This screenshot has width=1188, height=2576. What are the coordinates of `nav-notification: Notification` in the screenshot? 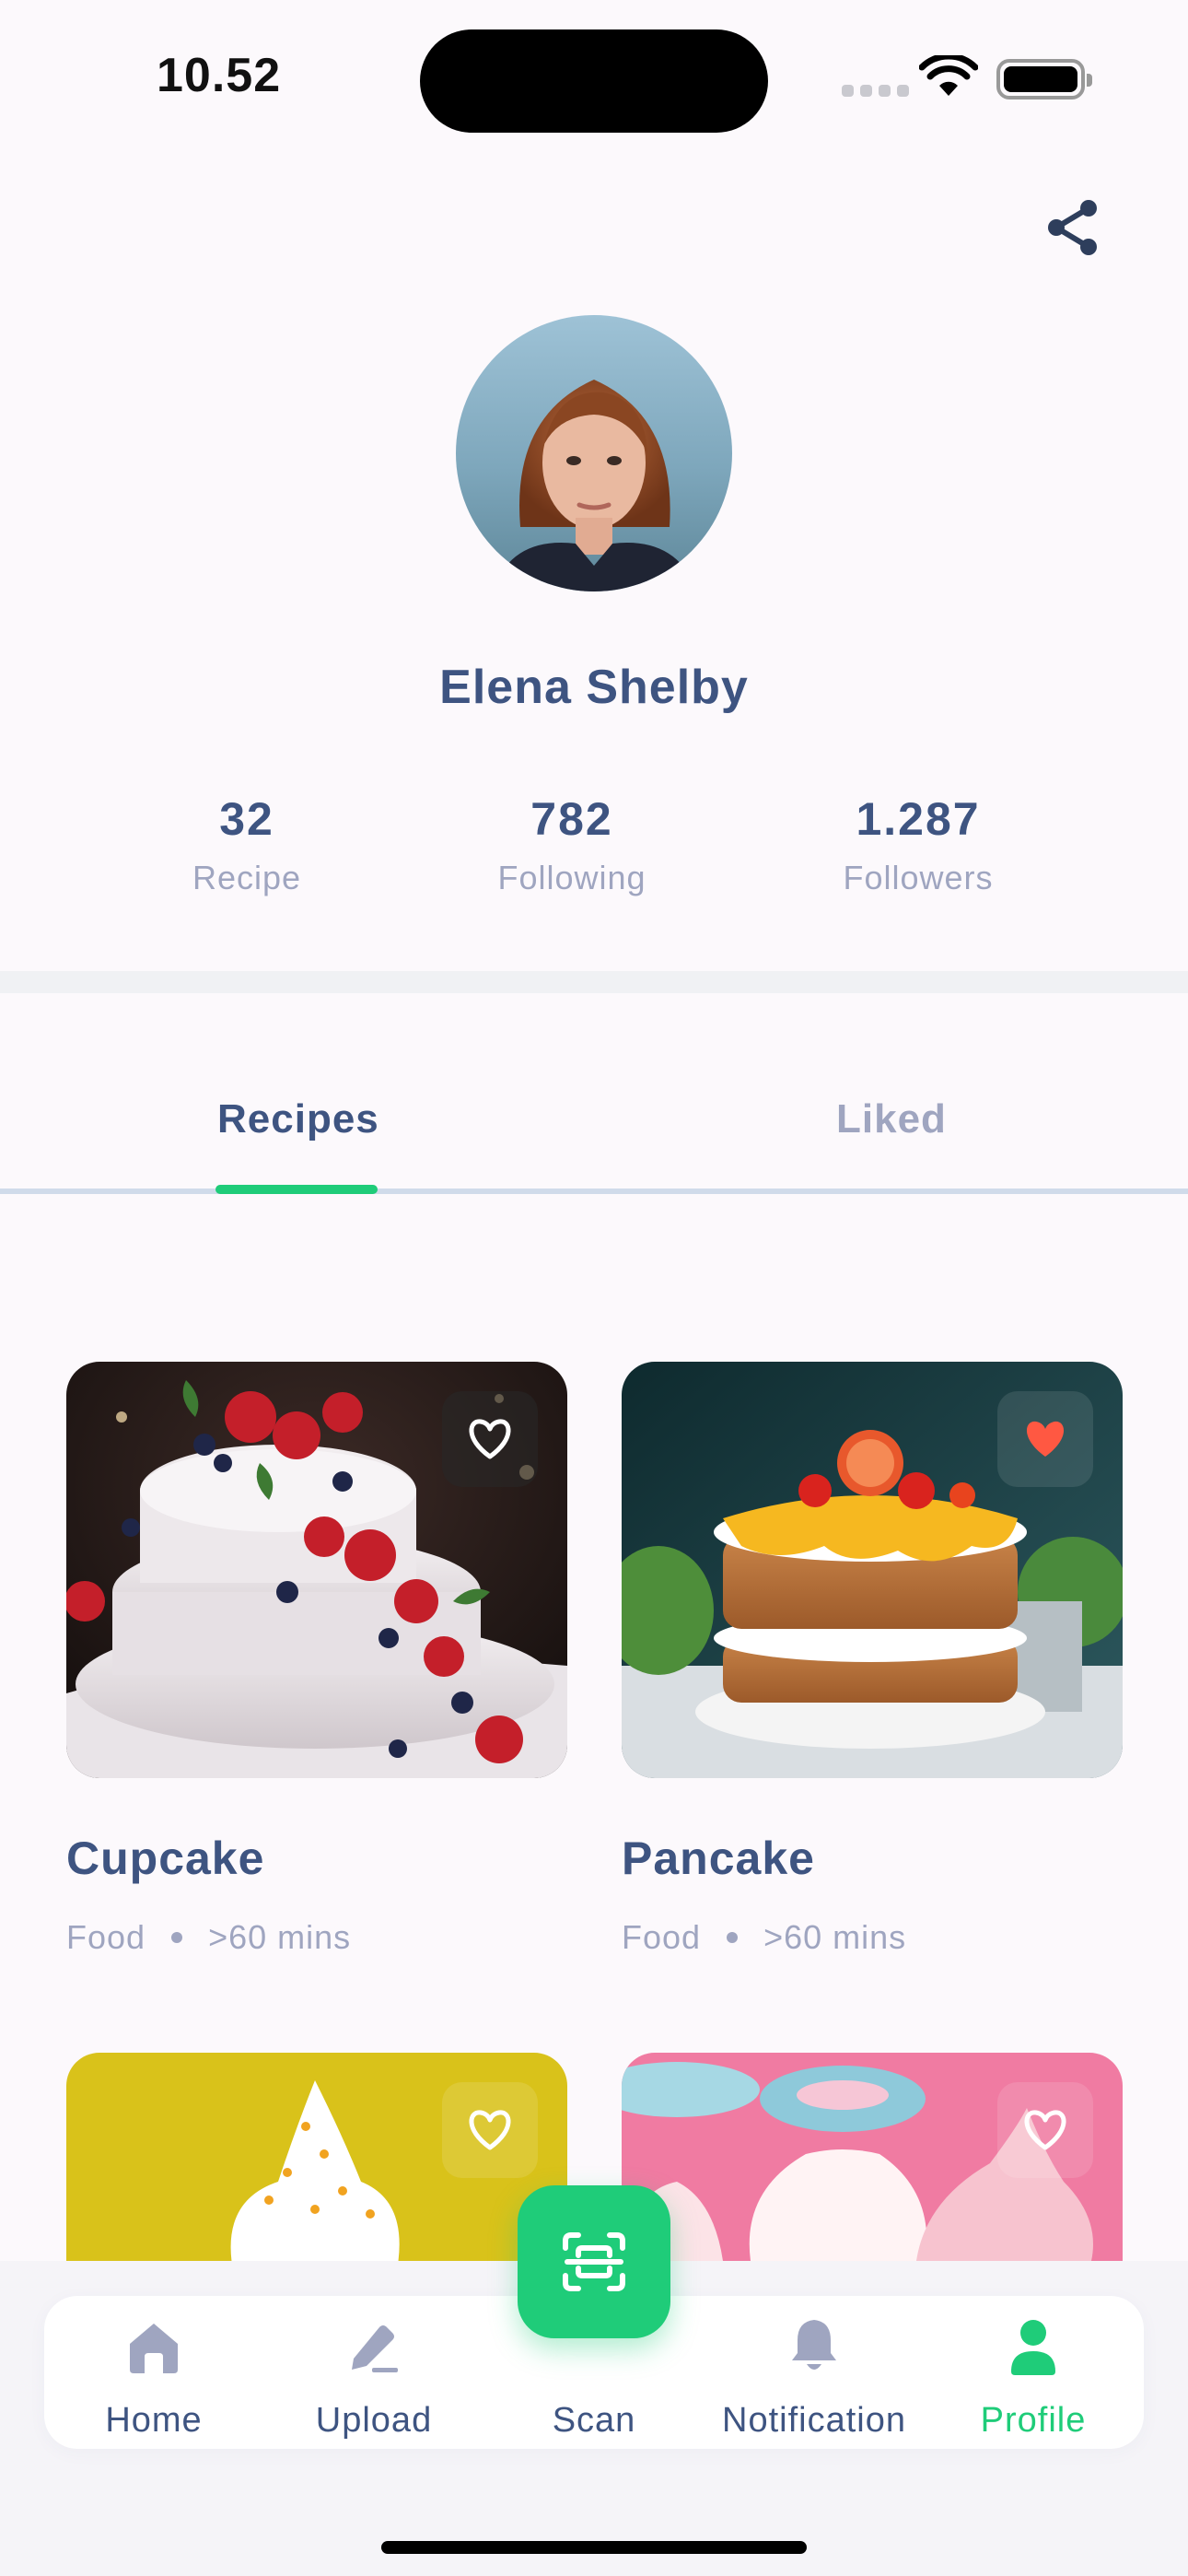 It's located at (814, 2378).